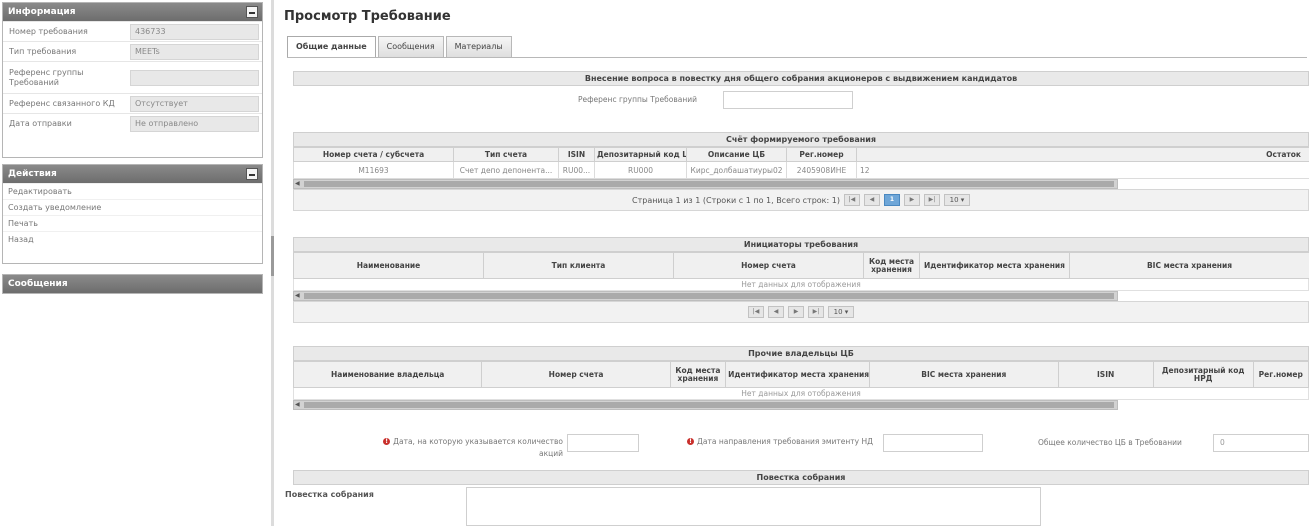 The height and width of the screenshot is (526, 1309). I want to click on info-row-number: Номер требования 436733, so click(132, 31).